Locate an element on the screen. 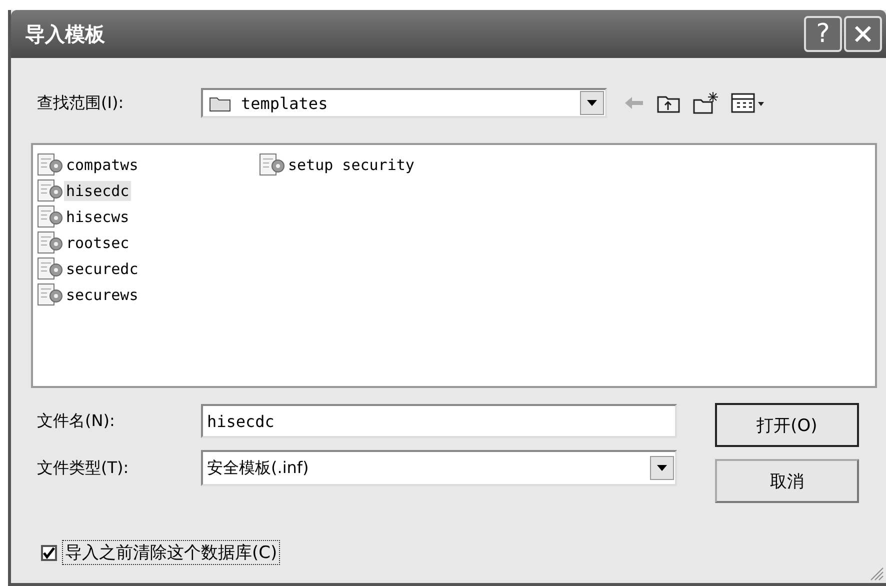 The image size is (886, 586). file-name: securews is located at coordinates (102, 295).